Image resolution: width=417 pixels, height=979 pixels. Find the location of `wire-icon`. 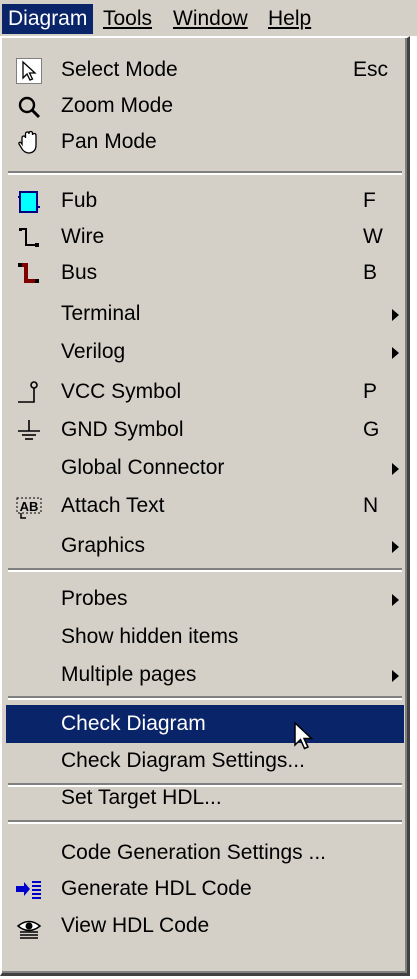

wire-icon is located at coordinates (29, 237).